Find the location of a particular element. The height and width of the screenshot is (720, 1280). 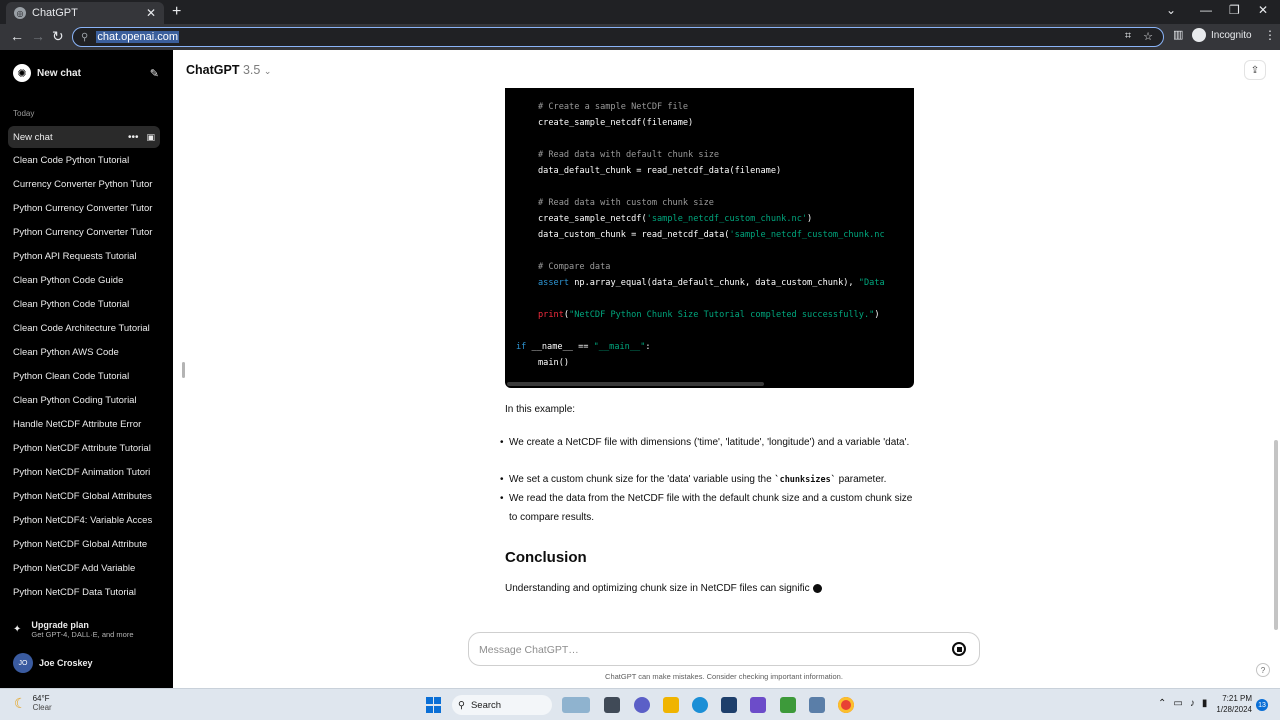

compose-icon: ✎ is located at coordinates (154, 73).